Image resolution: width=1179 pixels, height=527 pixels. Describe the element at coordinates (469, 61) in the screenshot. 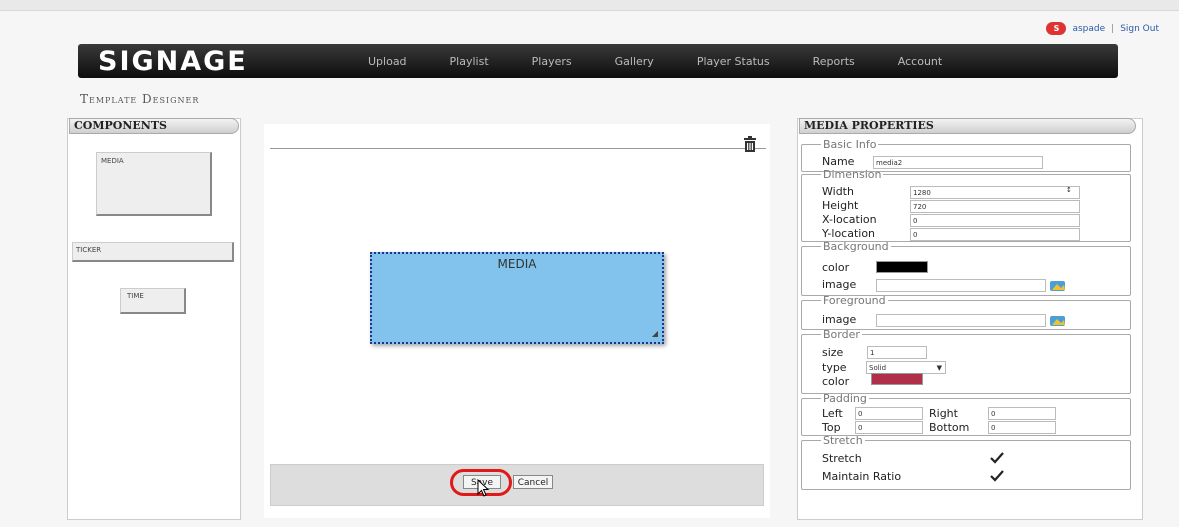

I see `nav-playlist: Playlist` at that location.